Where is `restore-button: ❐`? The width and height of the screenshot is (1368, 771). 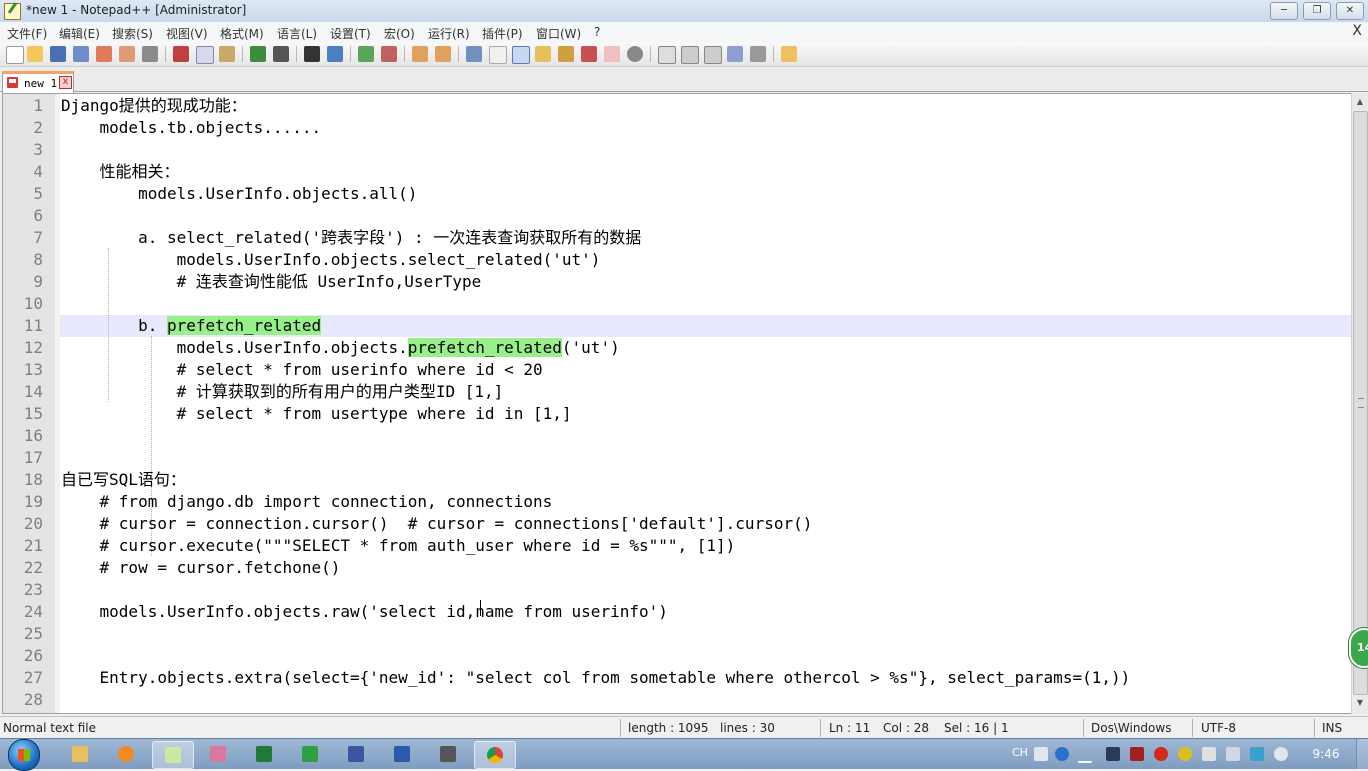
restore-button: ❐ is located at coordinates (1317, 11).